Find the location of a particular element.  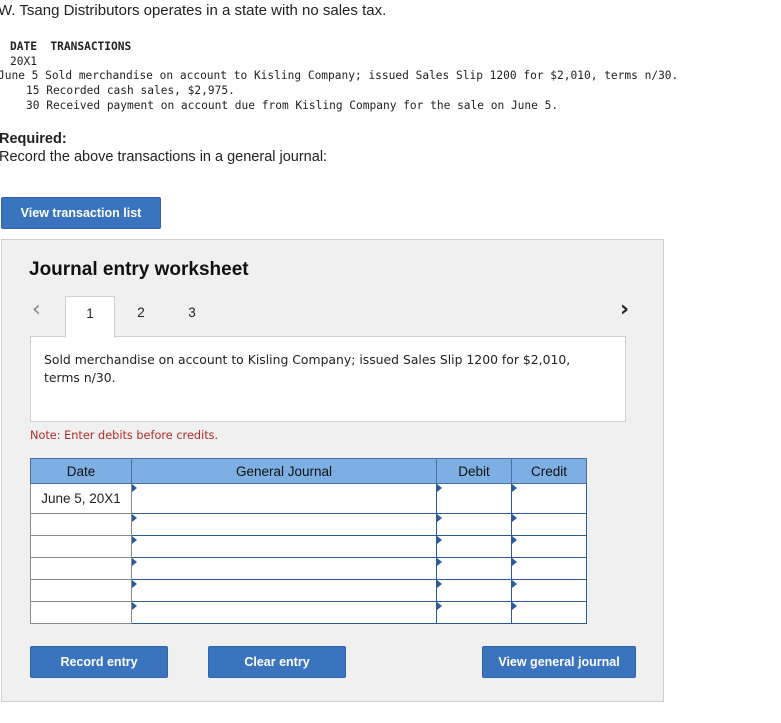

tab-3: 3 is located at coordinates (192, 312).